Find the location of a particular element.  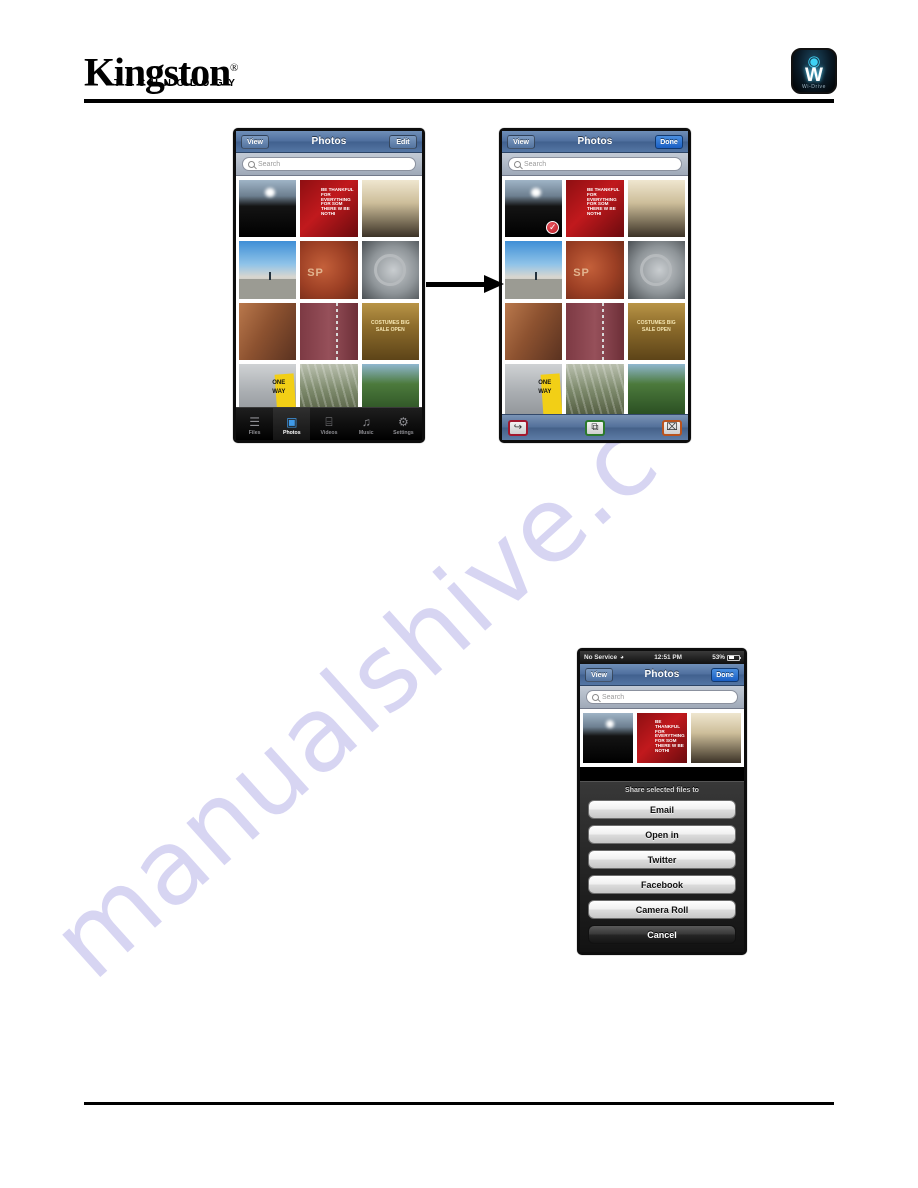

share-option-open-in: Open in is located at coordinates (662, 834).